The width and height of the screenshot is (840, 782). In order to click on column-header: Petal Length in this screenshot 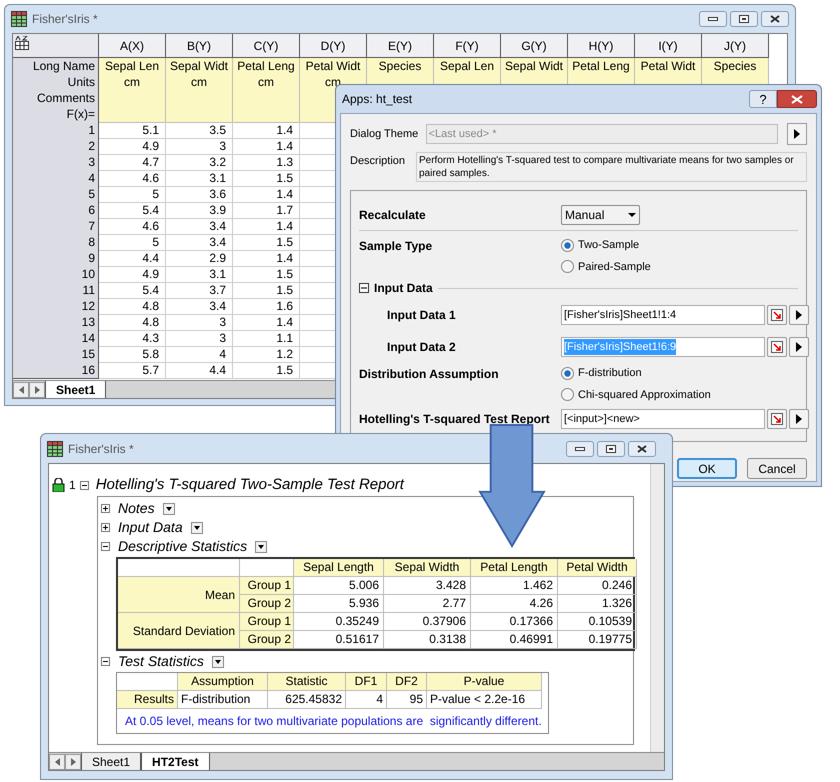, I will do `click(514, 568)`.